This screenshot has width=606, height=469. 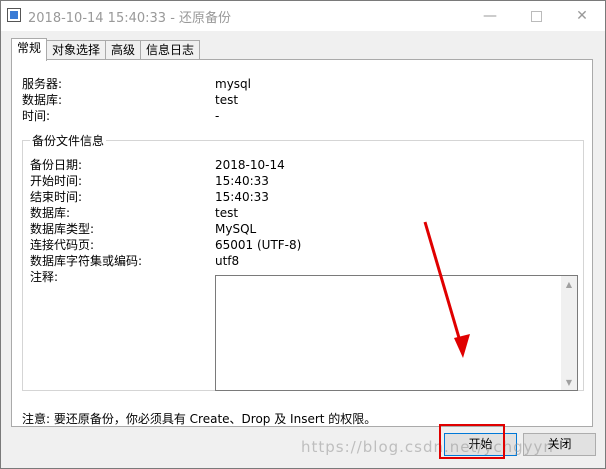 I want to click on backup-date-value: 2018-10-14, so click(x=250, y=165).